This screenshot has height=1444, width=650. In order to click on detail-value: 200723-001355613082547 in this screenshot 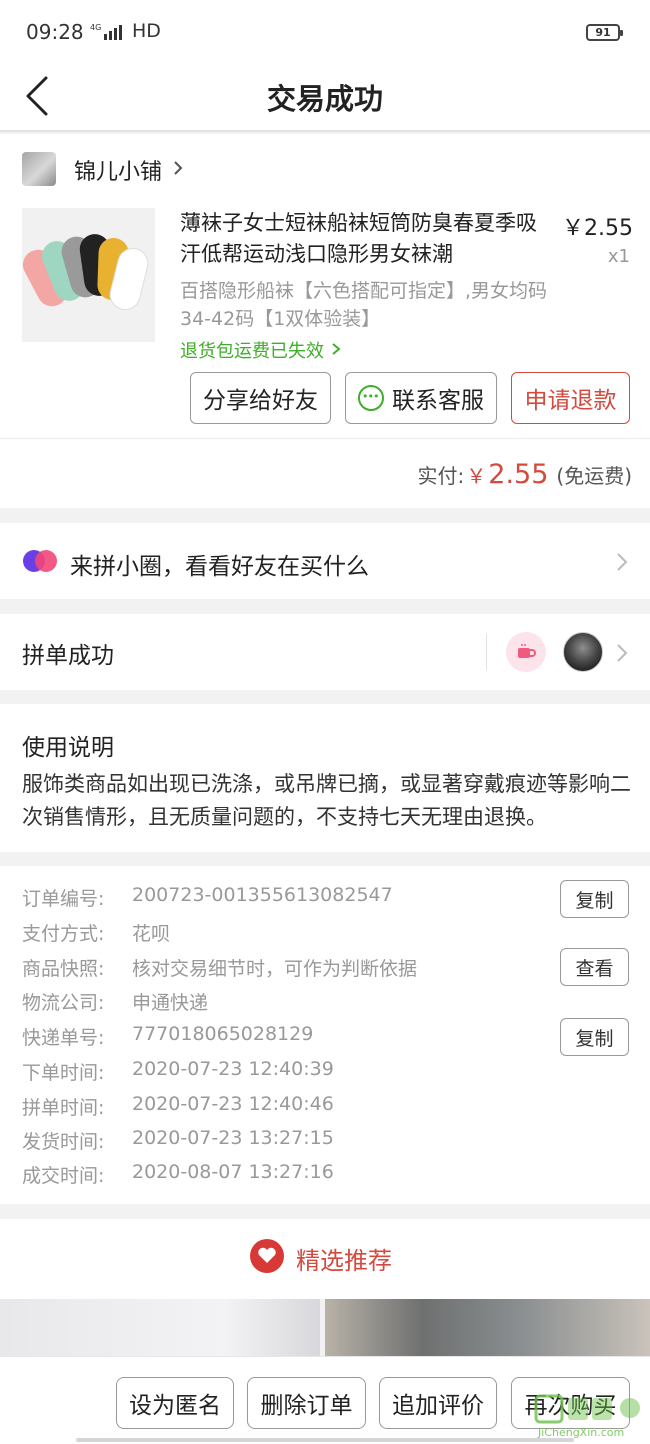, I will do `click(262, 895)`.